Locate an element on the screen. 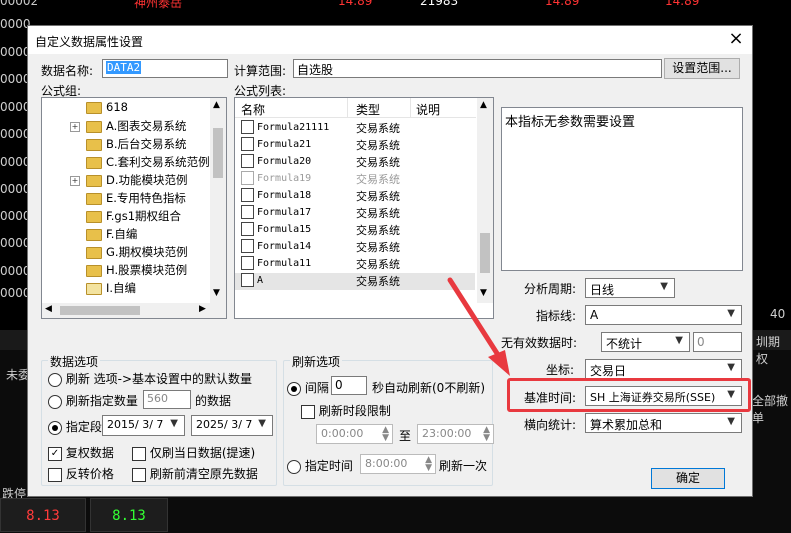 This screenshot has width=791, height=533. invalid-data-select: 不统计 ▼ is located at coordinates (645, 342).